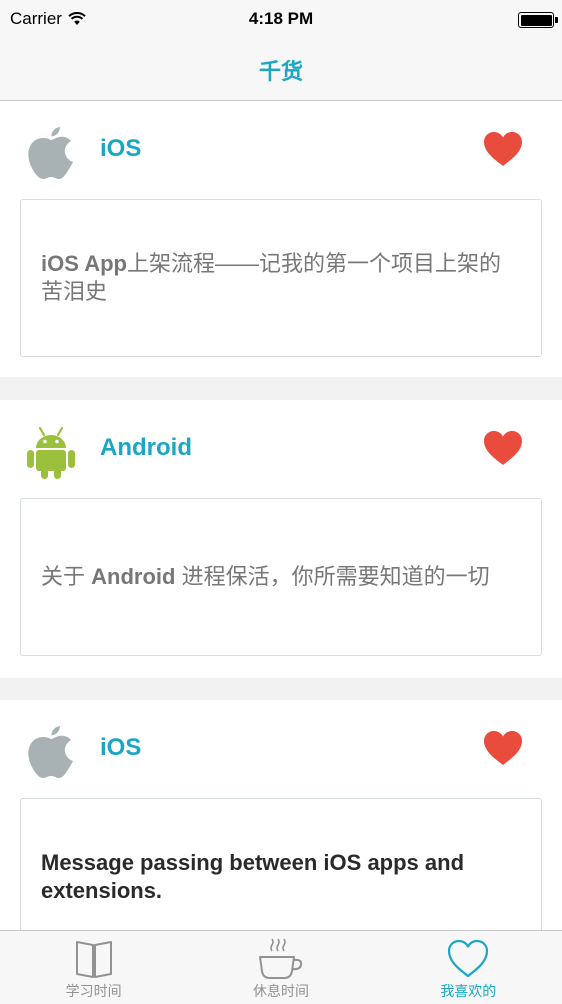 Image resolution: width=562 pixels, height=1004 pixels. Describe the element at coordinates (538, 20) in the screenshot. I see `battery-icon` at that location.